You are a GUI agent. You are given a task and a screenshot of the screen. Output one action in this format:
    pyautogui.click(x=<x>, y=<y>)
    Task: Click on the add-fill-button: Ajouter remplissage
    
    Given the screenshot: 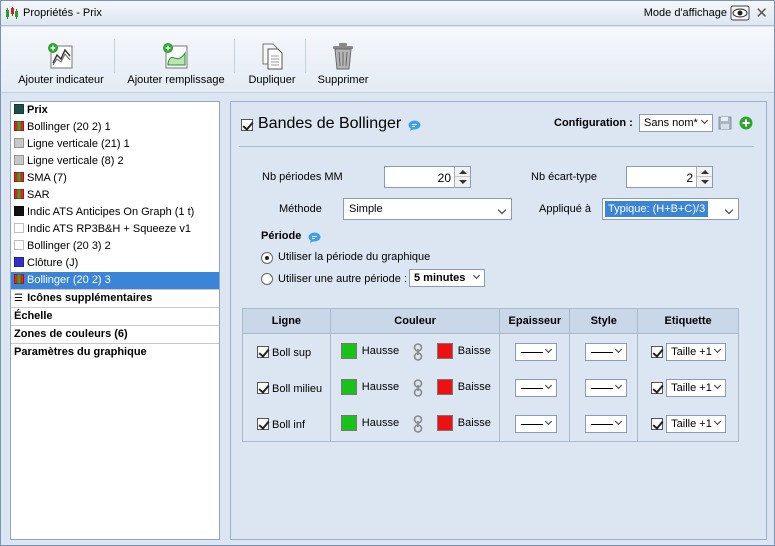 What is the action you would take?
    pyautogui.click(x=176, y=60)
    